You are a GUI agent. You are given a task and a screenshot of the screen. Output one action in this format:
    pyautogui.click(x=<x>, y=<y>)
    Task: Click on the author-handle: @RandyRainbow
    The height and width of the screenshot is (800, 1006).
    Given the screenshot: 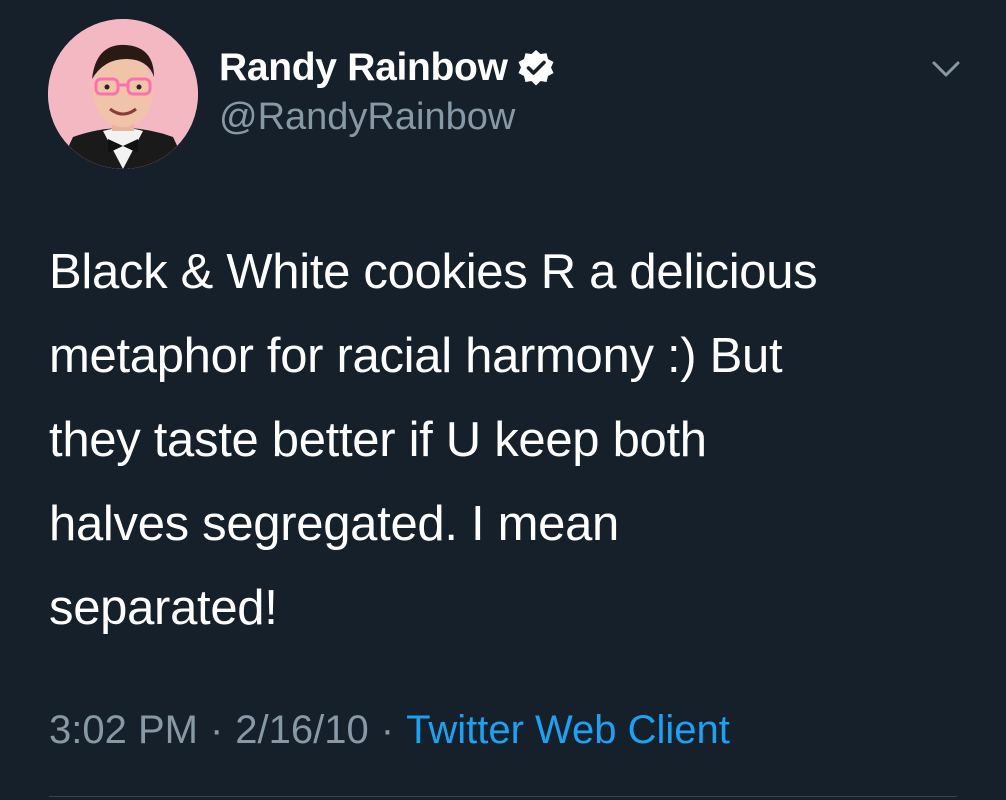 What is the action you would take?
    pyautogui.click(x=367, y=117)
    